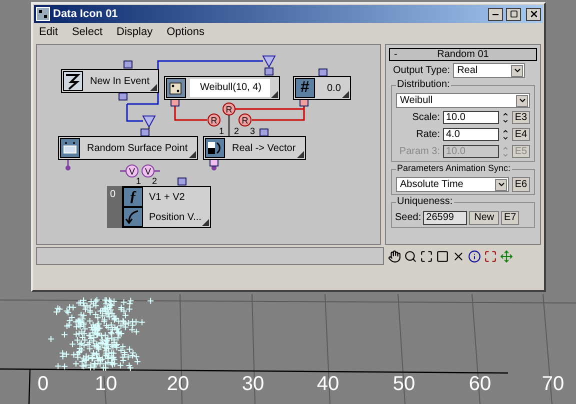  I want to click on converter-icon, so click(215, 148).